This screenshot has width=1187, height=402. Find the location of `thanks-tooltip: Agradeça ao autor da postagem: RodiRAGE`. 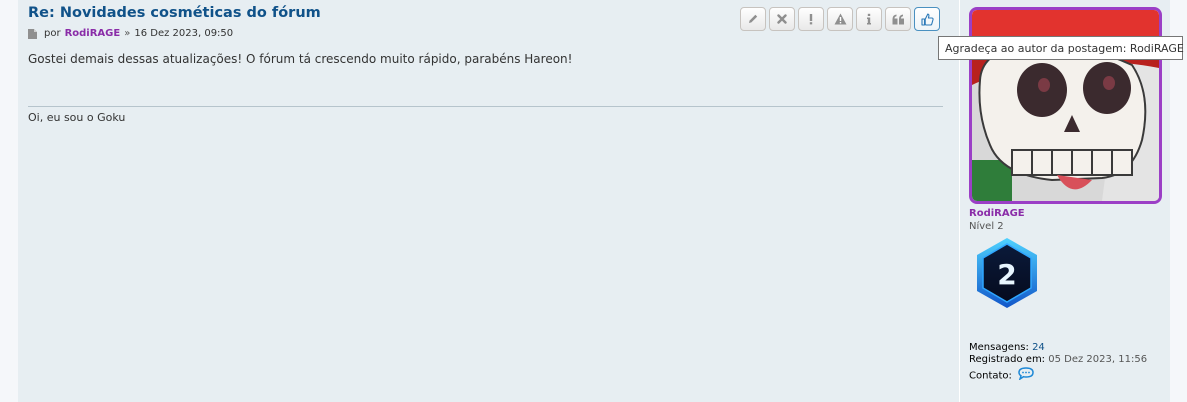

thanks-tooltip: Agradeça ao autor da postagem: RodiRAGE is located at coordinates (1061, 48).